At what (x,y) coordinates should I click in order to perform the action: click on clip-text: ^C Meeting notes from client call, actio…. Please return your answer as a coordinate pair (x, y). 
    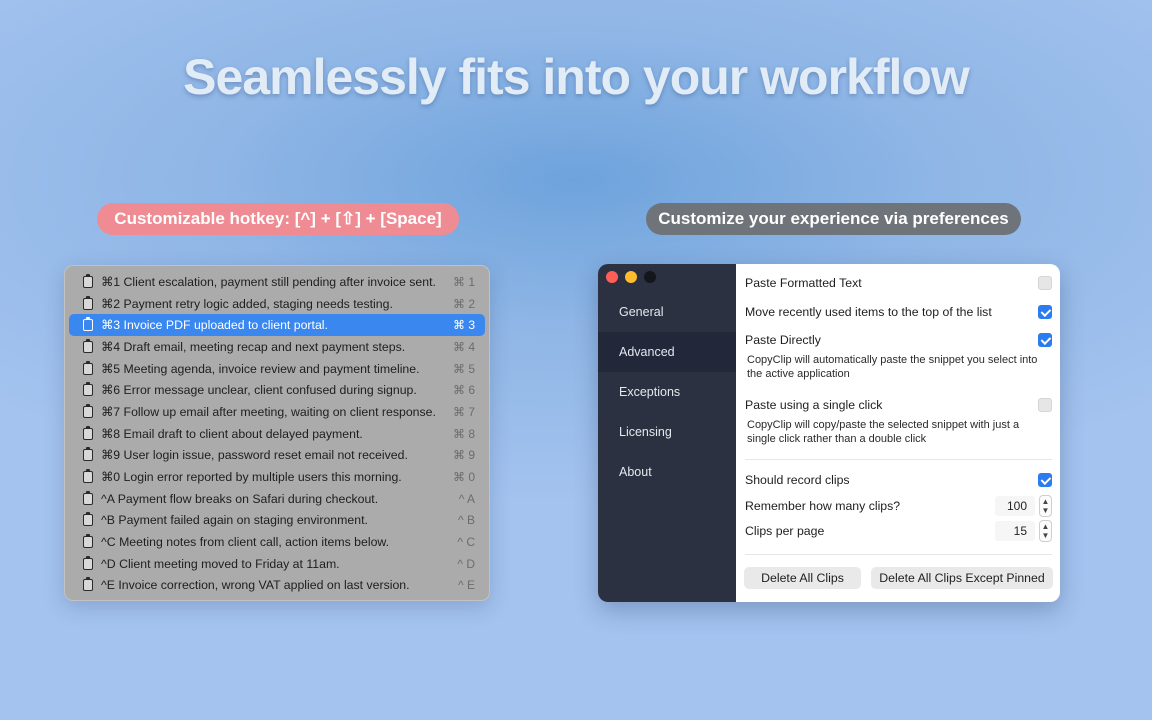
    Looking at the image, I should click on (245, 542).